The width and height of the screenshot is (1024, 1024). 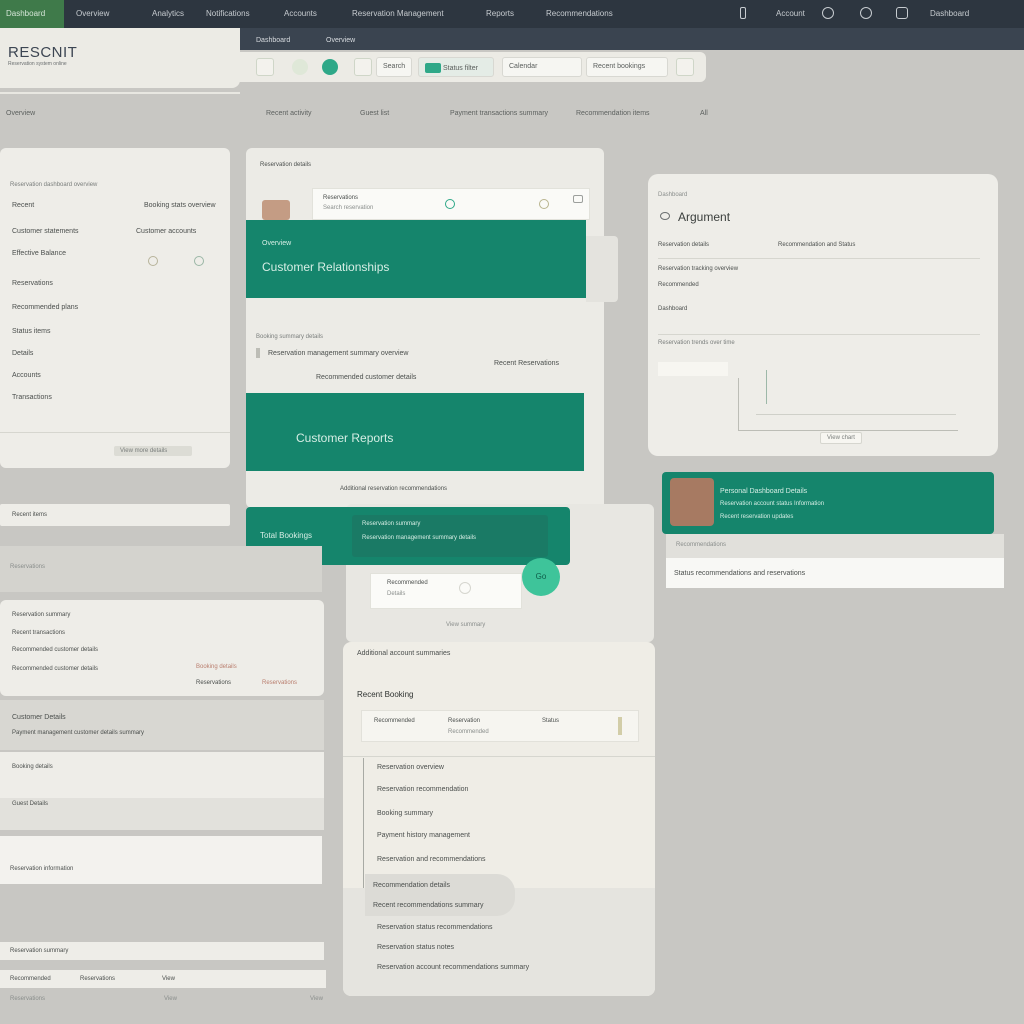 I want to click on timeline-item: Reservation status notes, so click(x=415, y=947).